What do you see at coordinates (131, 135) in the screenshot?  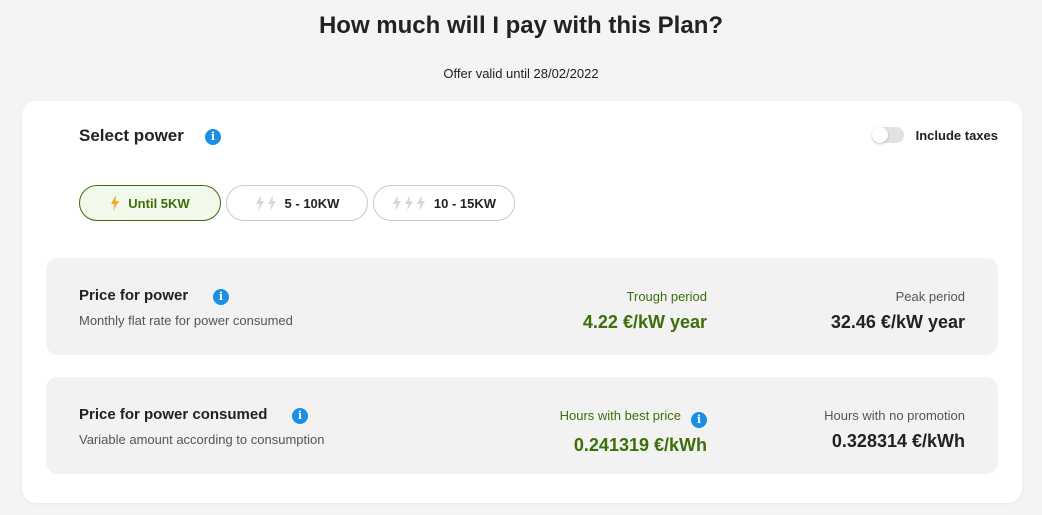 I see `select-power-title: Select power` at bounding box center [131, 135].